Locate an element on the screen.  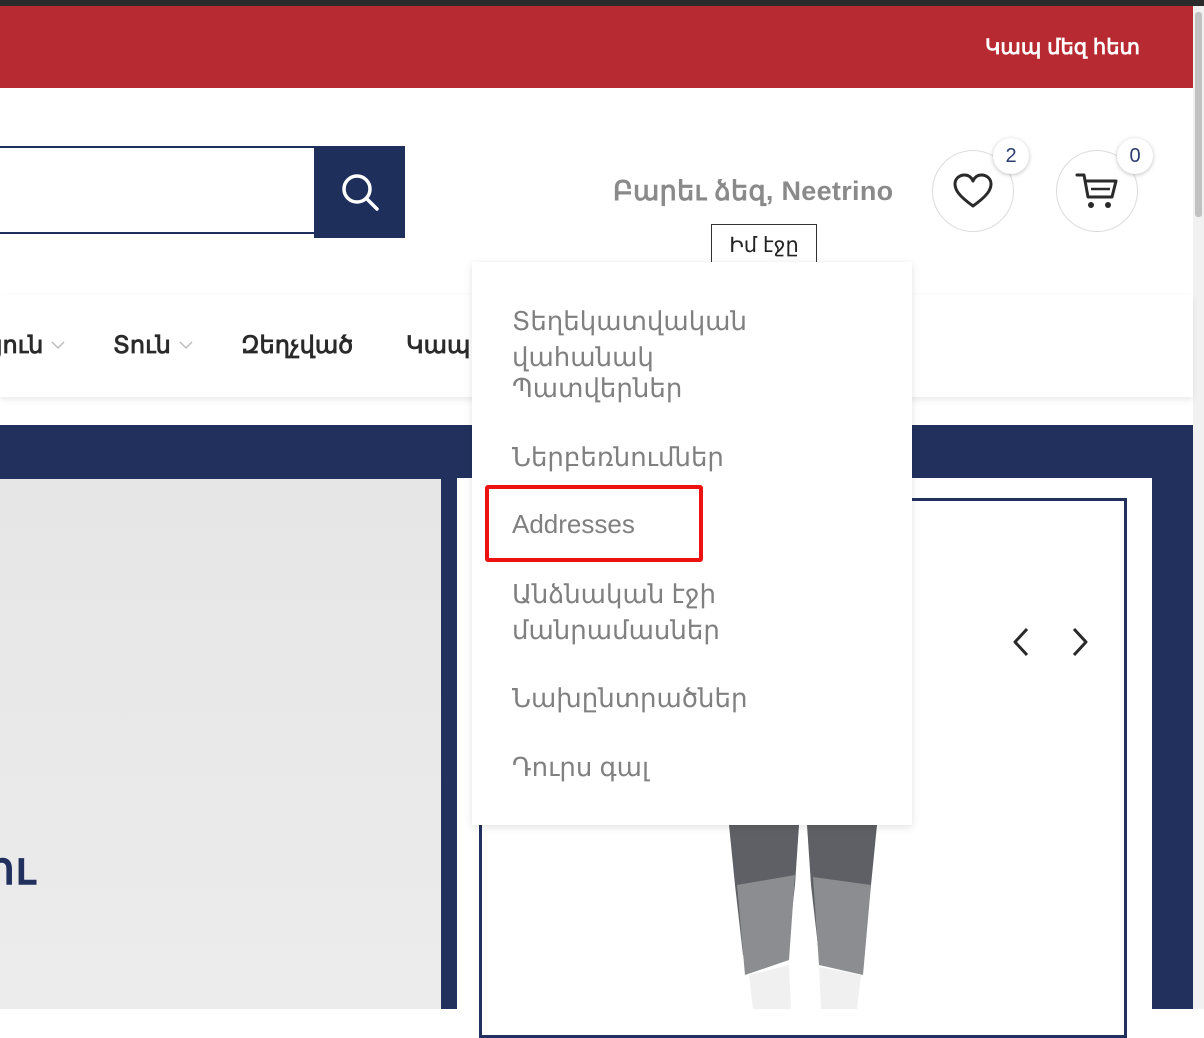
menu-item-orders: Պատվերներ is located at coordinates (702, 388).